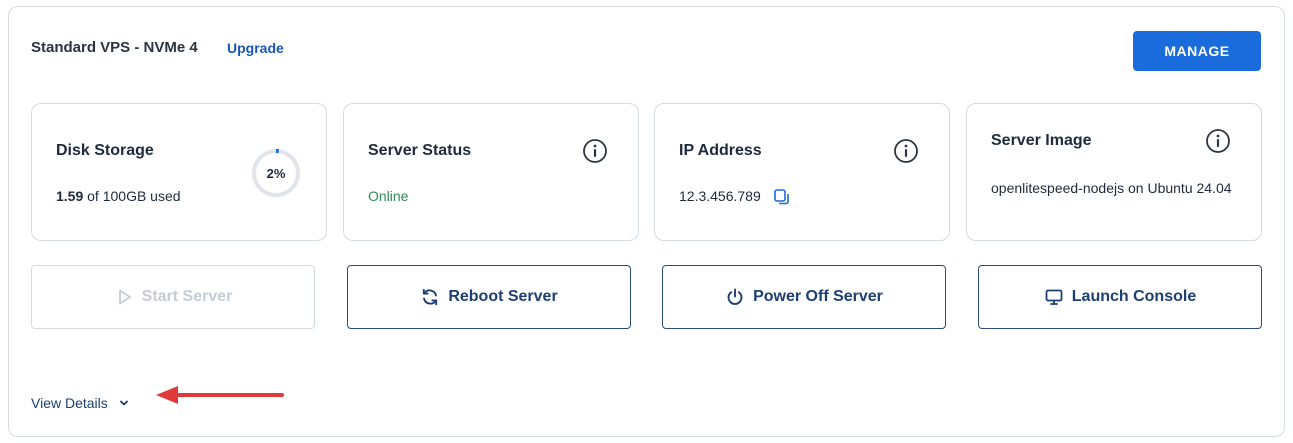  Describe the element at coordinates (187, 296) in the screenshot. I see `start-server-label: Start Server` at that location.